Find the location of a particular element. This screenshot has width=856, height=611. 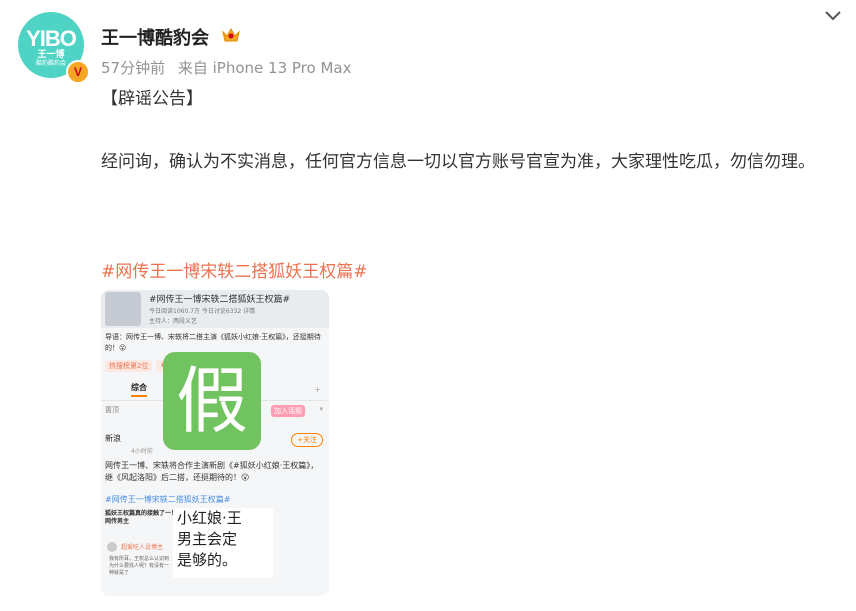

topic-banner-host: 主持人：两段义艺 is located at coordinates (173, 321).